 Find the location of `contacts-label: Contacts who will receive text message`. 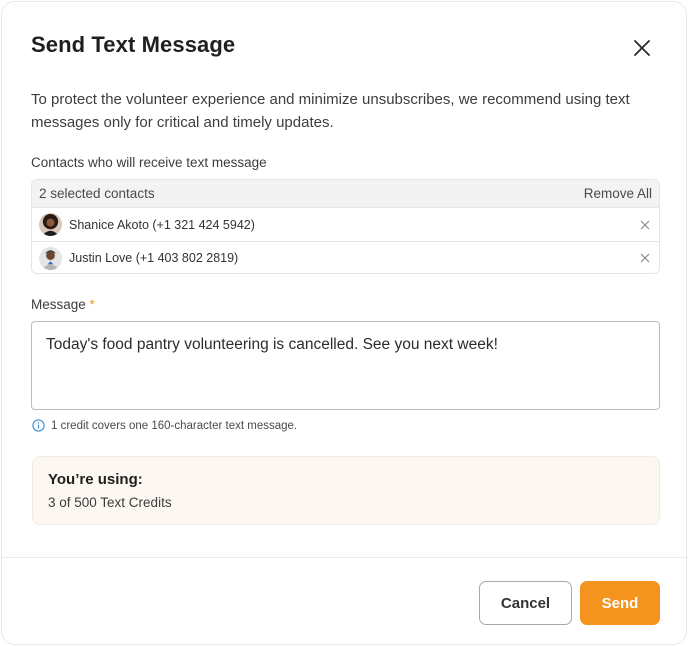

contacts-label: Contacts who will receive text message is located at coordinates (149, 162).